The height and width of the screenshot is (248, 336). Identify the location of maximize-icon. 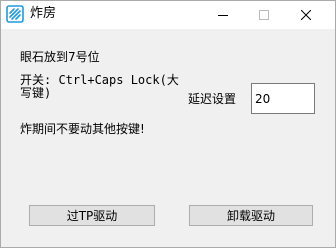
(264, 15).